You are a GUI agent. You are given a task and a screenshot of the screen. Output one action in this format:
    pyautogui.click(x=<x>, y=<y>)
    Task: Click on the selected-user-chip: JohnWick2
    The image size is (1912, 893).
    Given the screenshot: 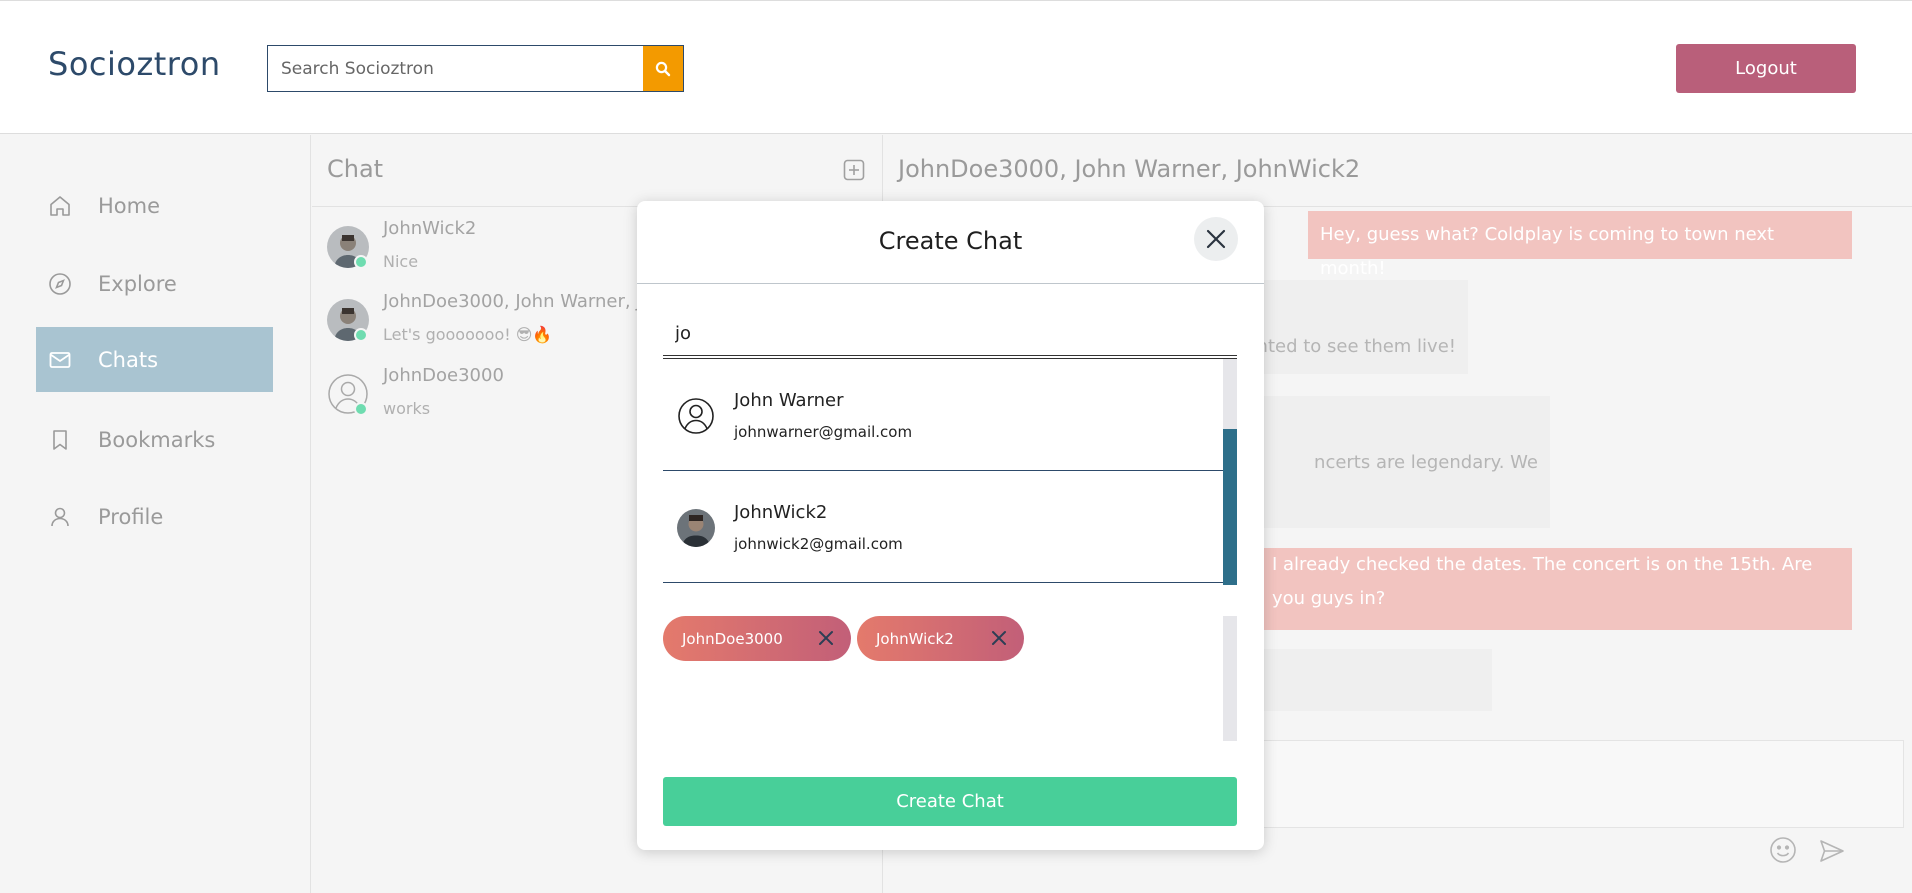 What is the action you would take?
    pyautogui.click(x=940, y=638)
    